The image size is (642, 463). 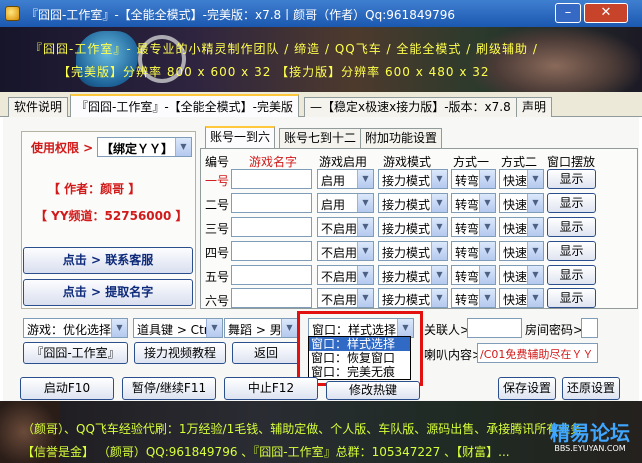 I want to click on dropdown-option-restore-window: 窗口：恢复窗口, so click(x=359, y=358).